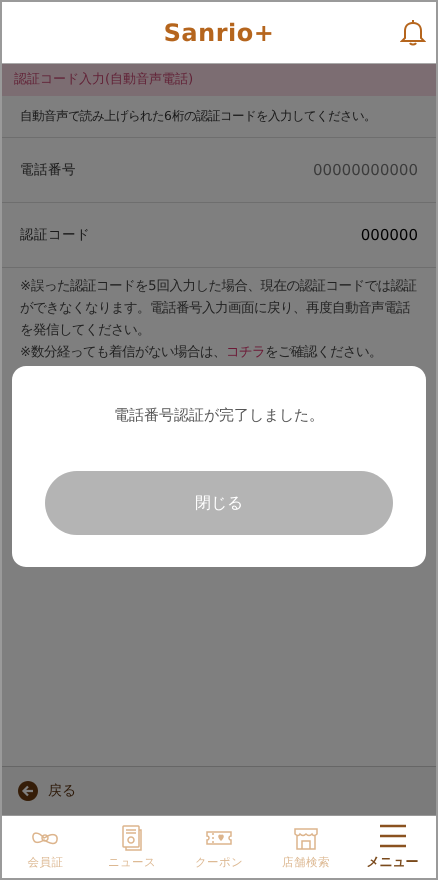  What do you see at coordinates (48, 170) in the screenshot?
I see `field-label: 電話番号` at bounding box center [48, 170].